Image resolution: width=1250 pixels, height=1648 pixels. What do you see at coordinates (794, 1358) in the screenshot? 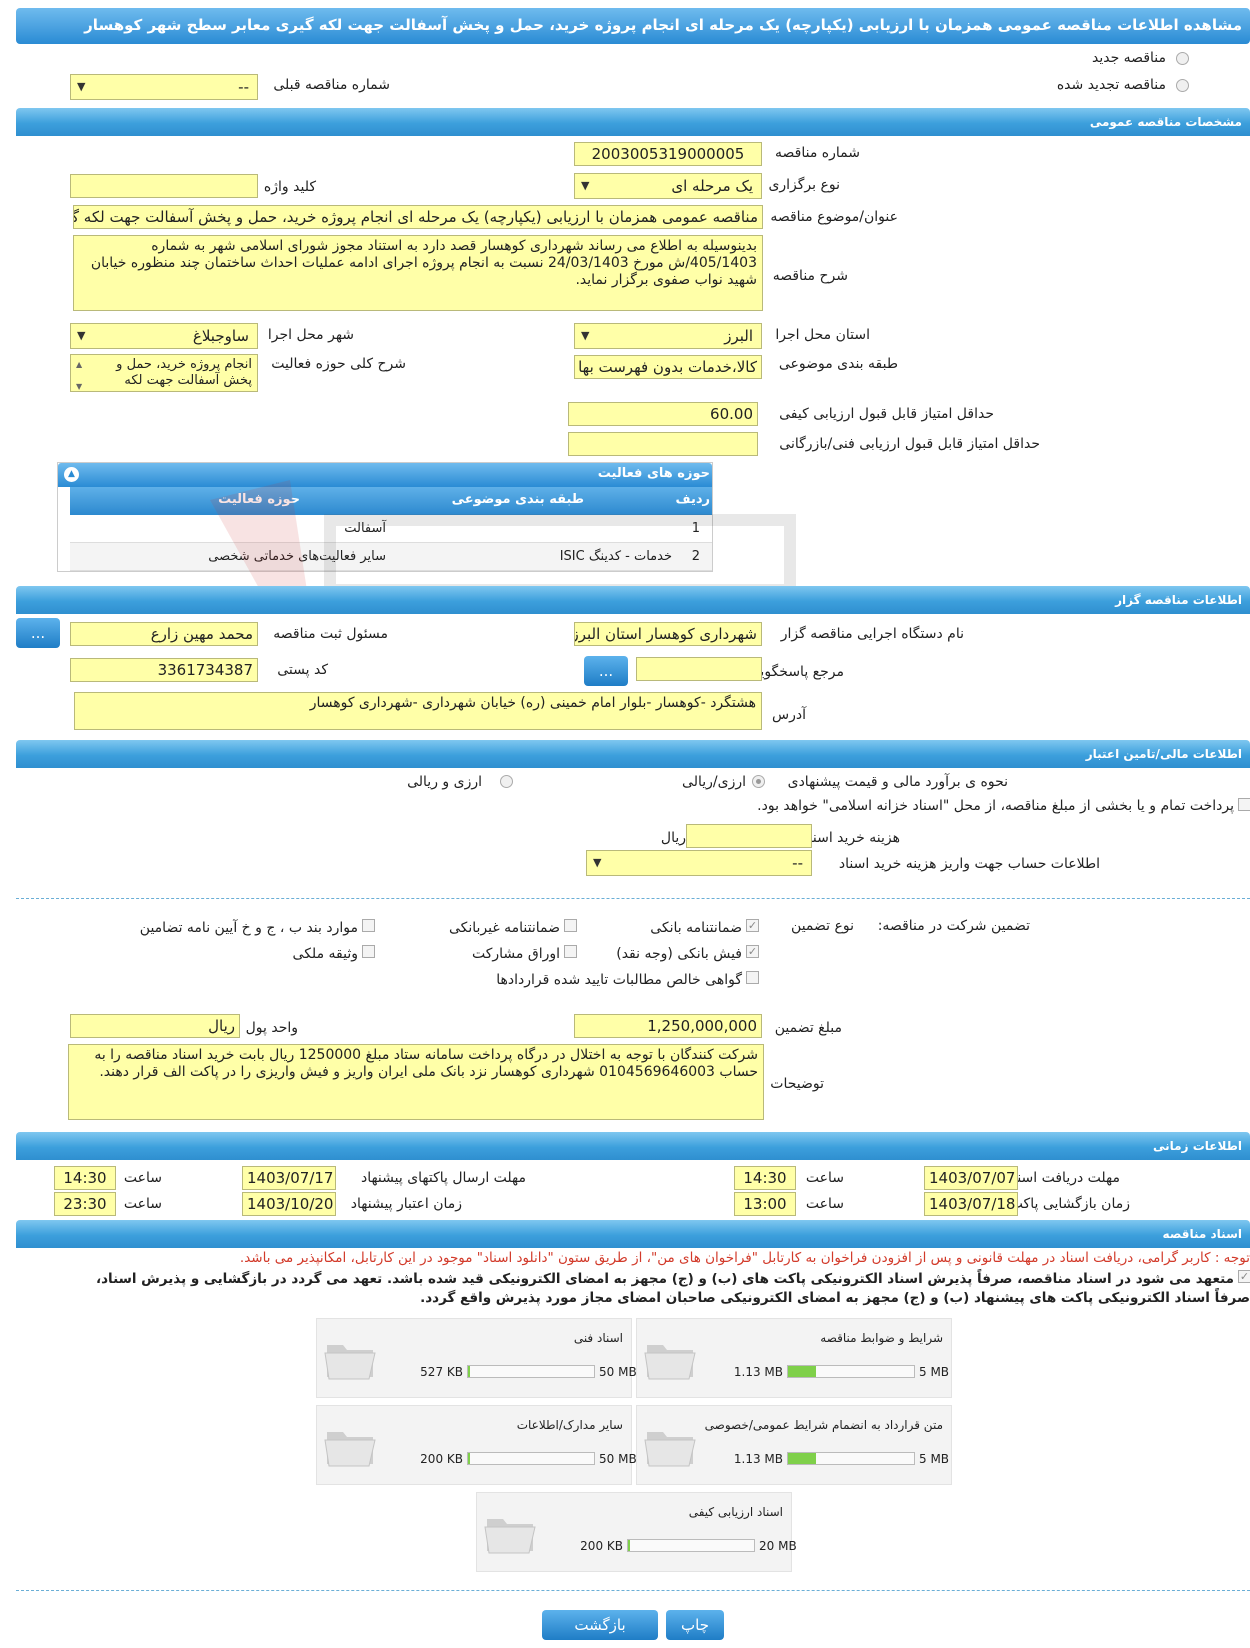
I see `document-file-box: شرایط و ضوابط مناقصه 5 MB 1.13 MB` at bounding box center [794, 1358].